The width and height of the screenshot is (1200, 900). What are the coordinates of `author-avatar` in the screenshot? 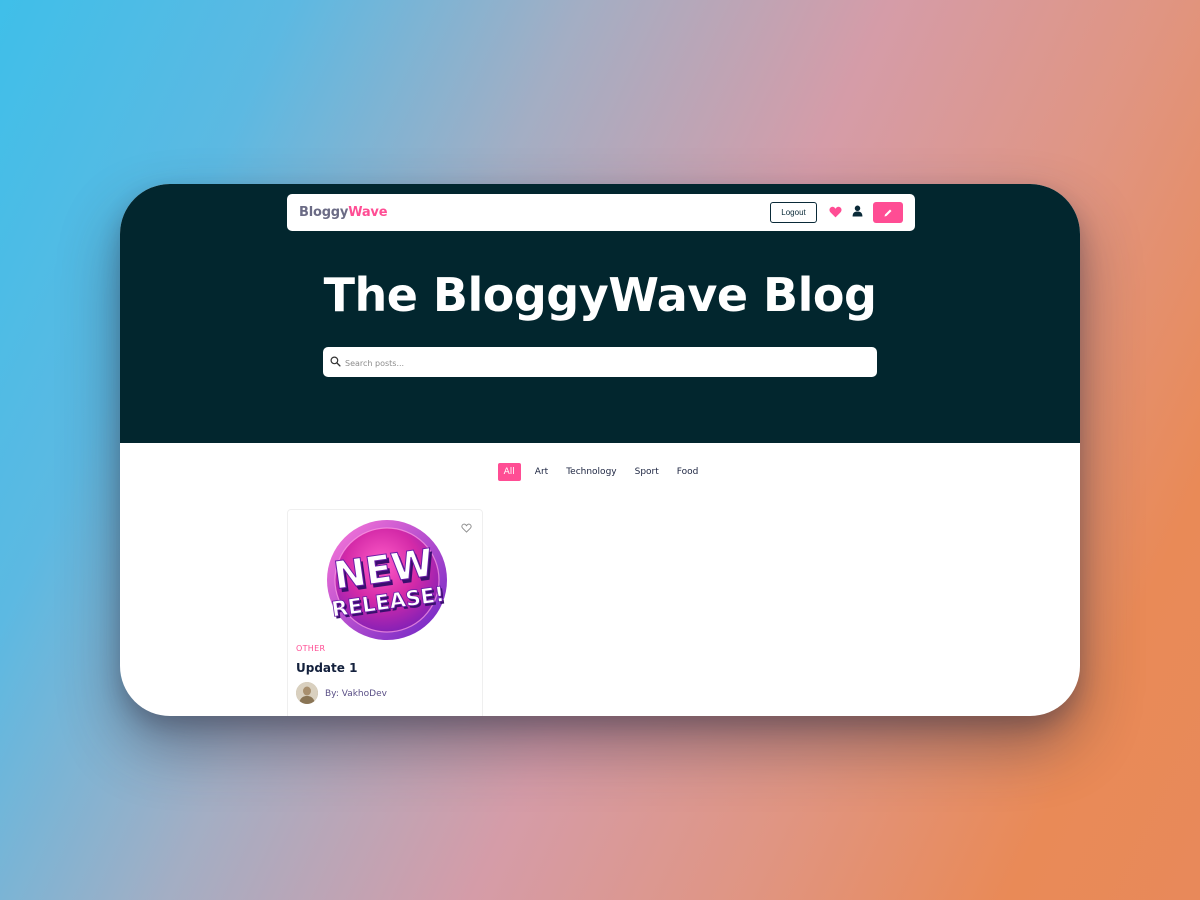 It's located at (307, 693).